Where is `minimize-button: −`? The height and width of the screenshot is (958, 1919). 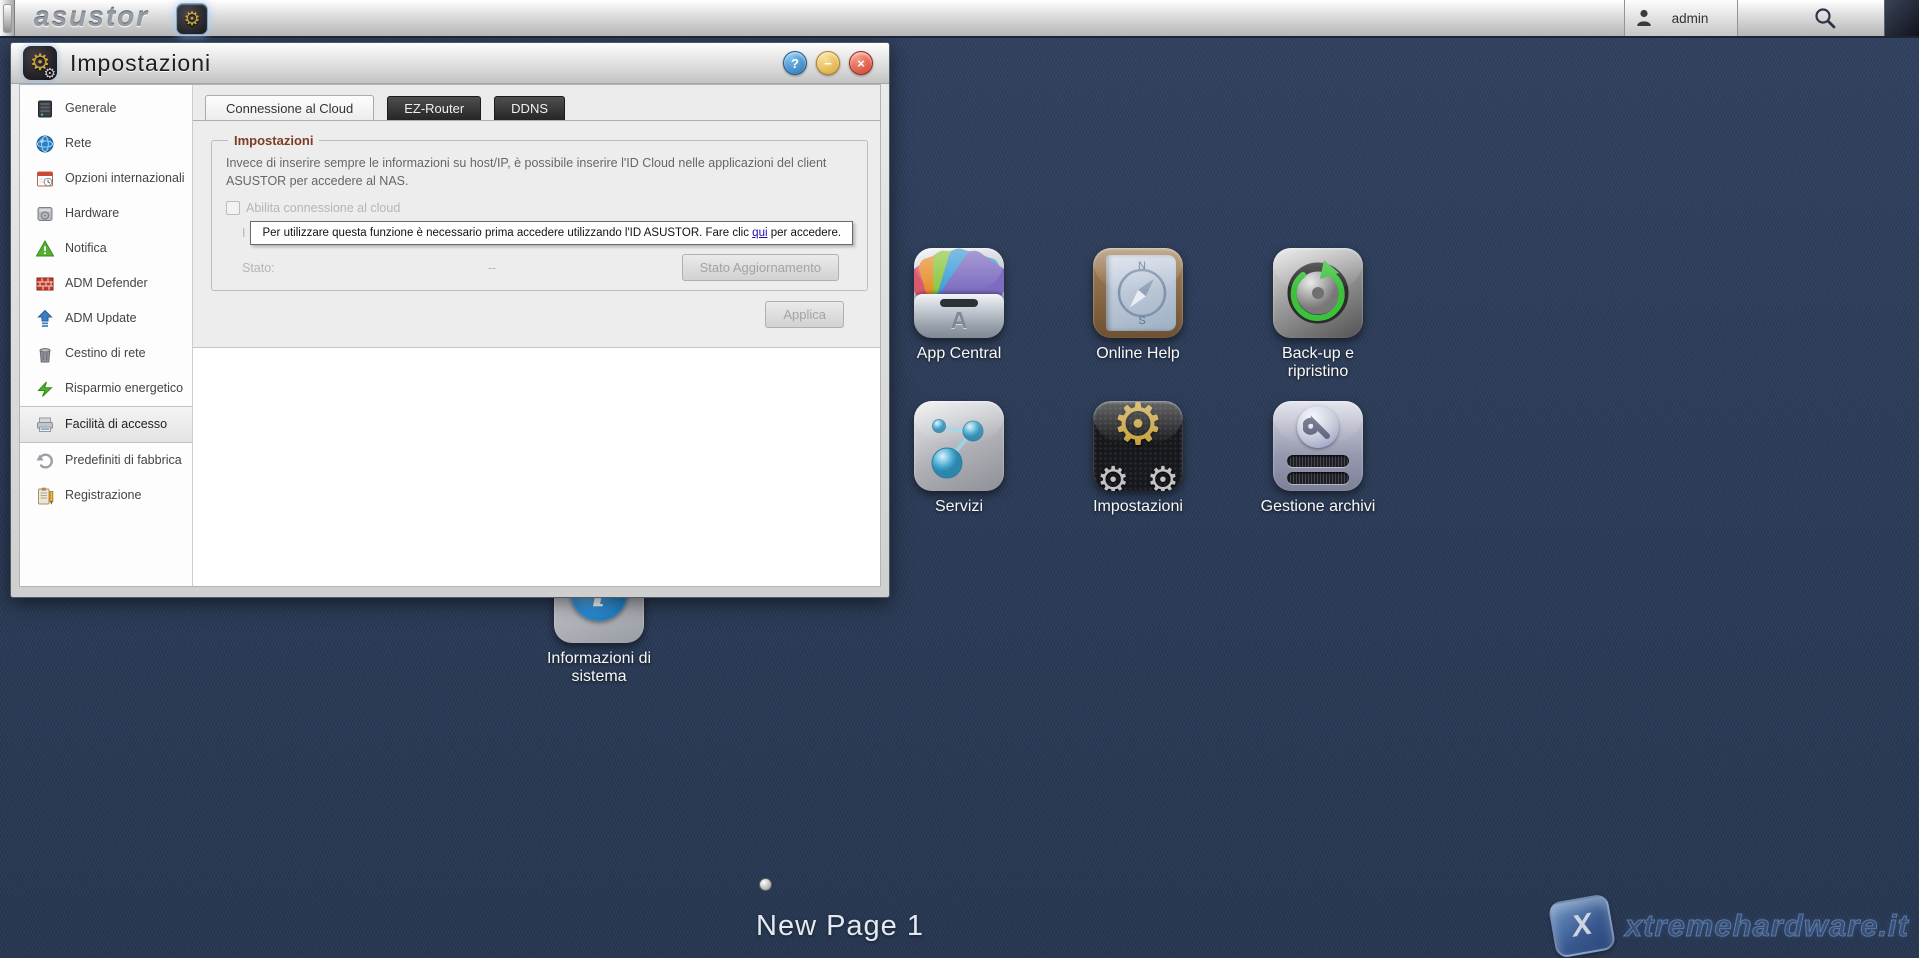
minimize-button: − is located at coordinates (828, 63).